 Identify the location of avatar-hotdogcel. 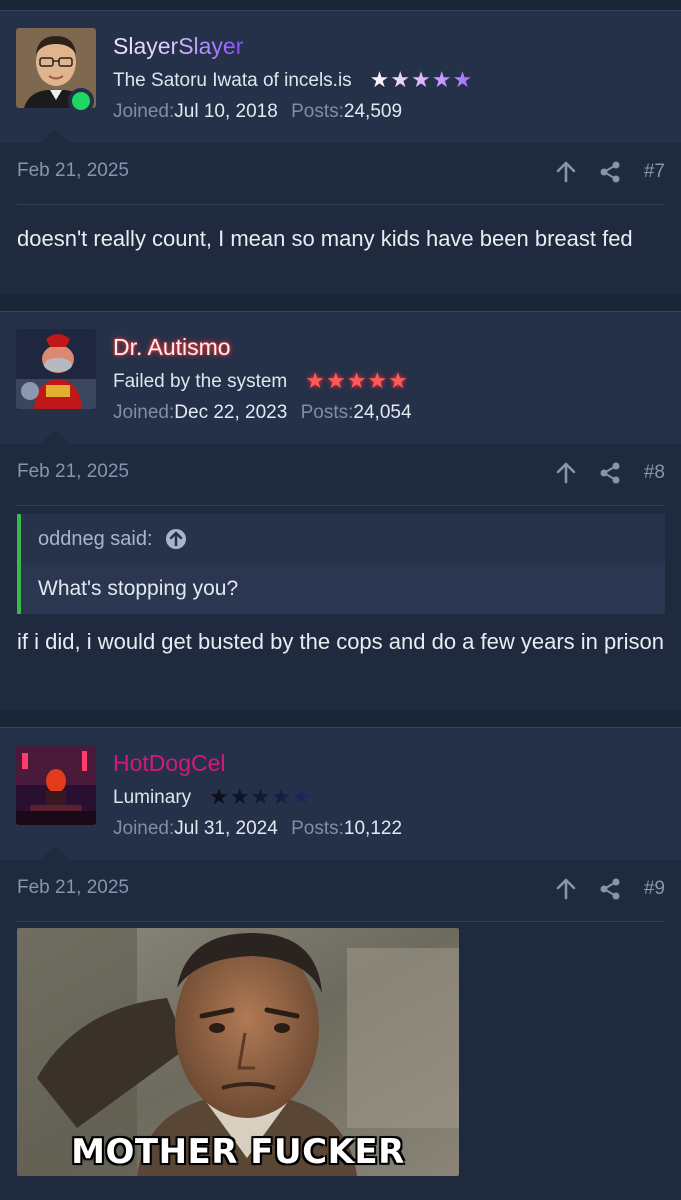
(56, 785).